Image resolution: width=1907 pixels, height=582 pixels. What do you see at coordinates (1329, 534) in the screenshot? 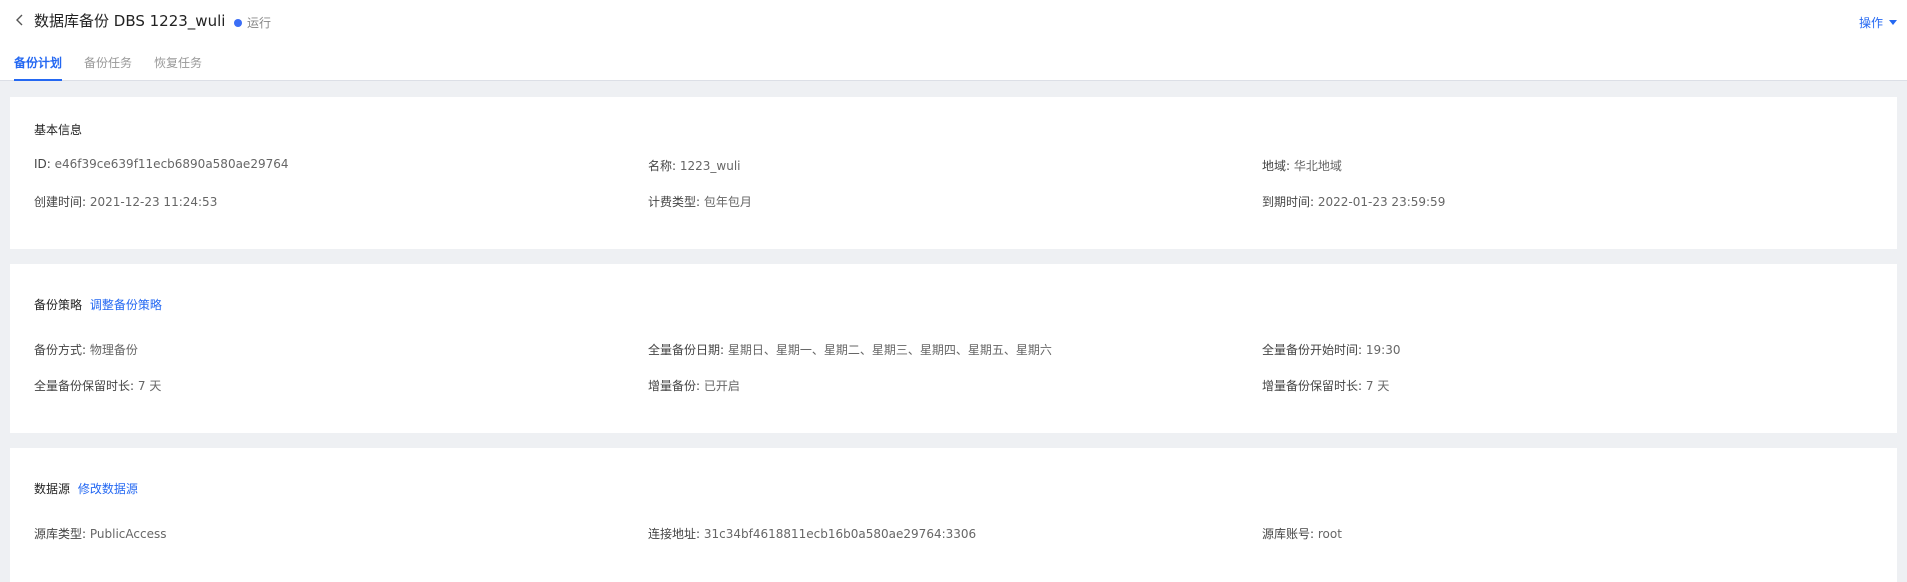
I see `source-account-value: root` at bounding box center [1329, 534].